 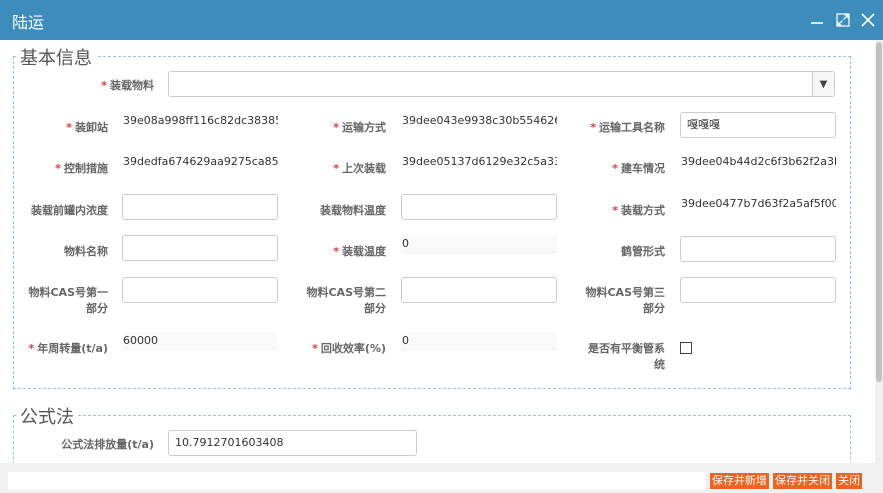 I want to click on footer-bar: 保存并新增 保存并关闭 关闭, so click(x=441, y=478).